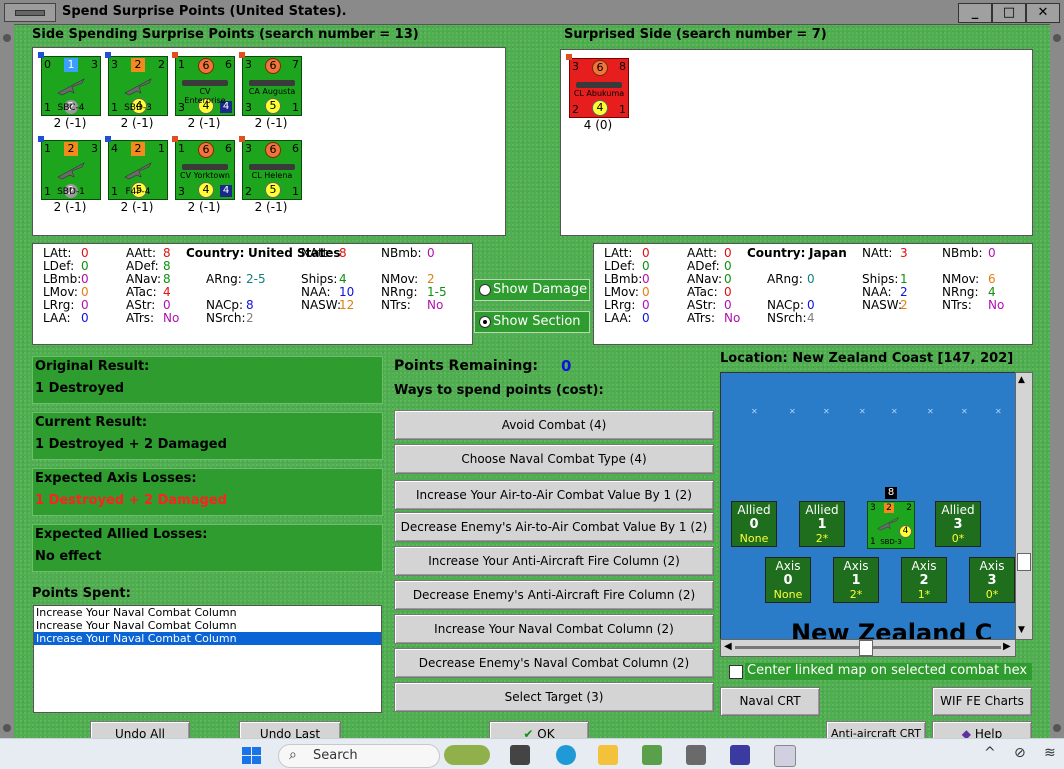 The width and height of the screenshot is (1064, 769). What do you see at coordinates (554, 629) in the screenshot?
I see `action-button: Increase Your Naval Combat Column (2)` at bounding box center [554, 629].